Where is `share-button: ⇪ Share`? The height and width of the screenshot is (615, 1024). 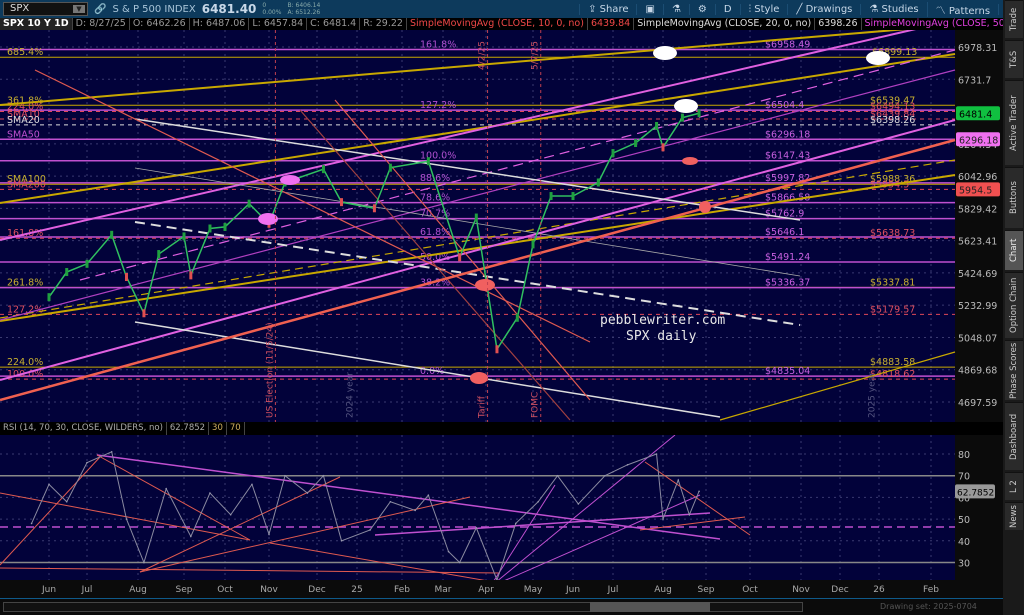 share-button: ⇪ Share is located at coordinates (607, 9).